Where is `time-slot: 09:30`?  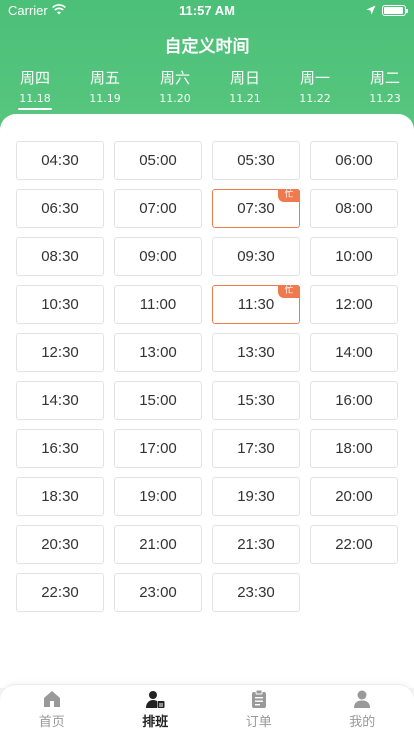 time-slot: 09:30 is located at coordinates (256, 256).